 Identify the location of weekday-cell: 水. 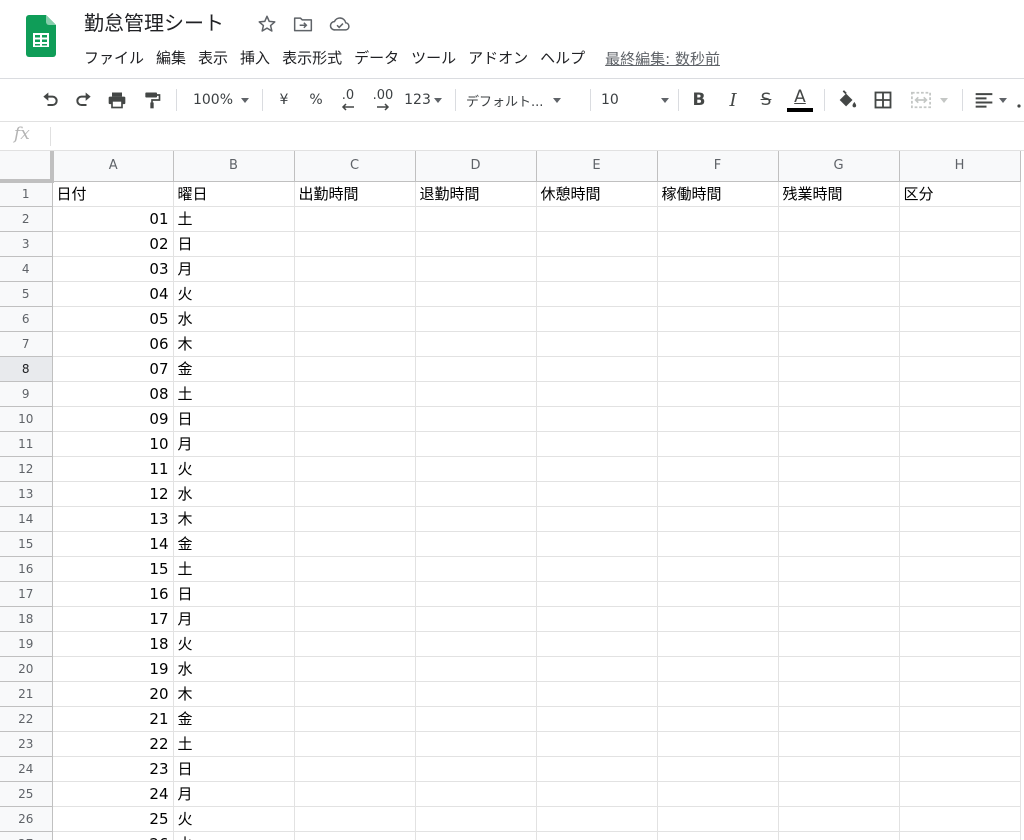
(234, 669).